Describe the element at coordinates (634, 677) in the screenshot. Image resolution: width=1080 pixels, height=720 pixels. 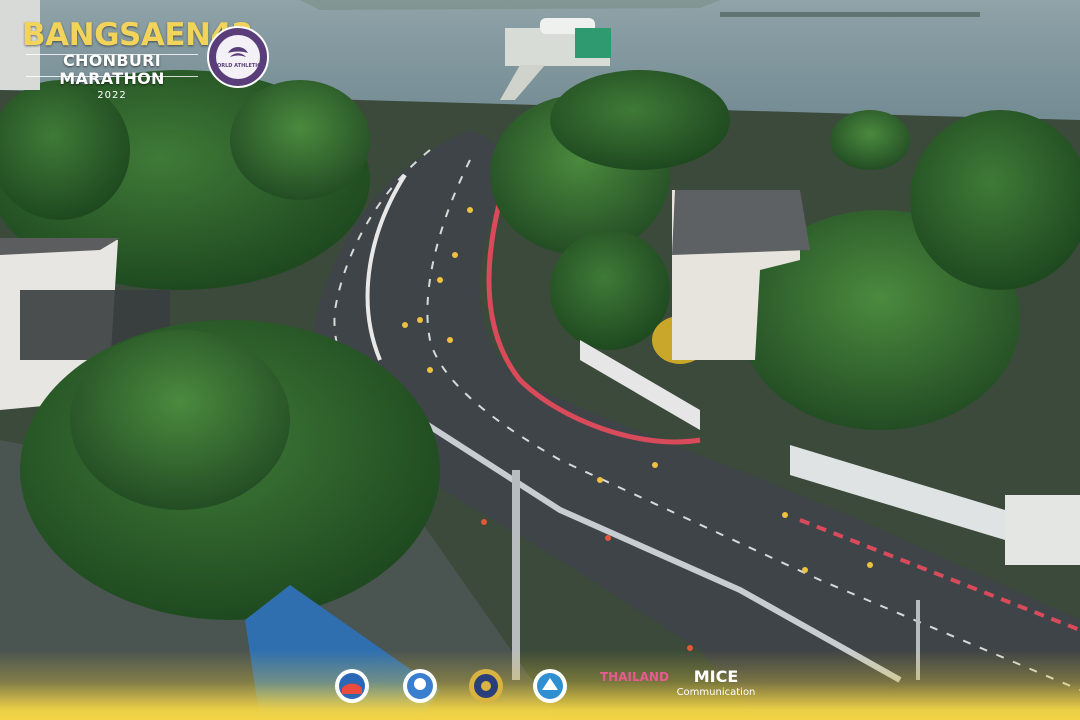
I see `thailand-label: THAILAND` at that location.